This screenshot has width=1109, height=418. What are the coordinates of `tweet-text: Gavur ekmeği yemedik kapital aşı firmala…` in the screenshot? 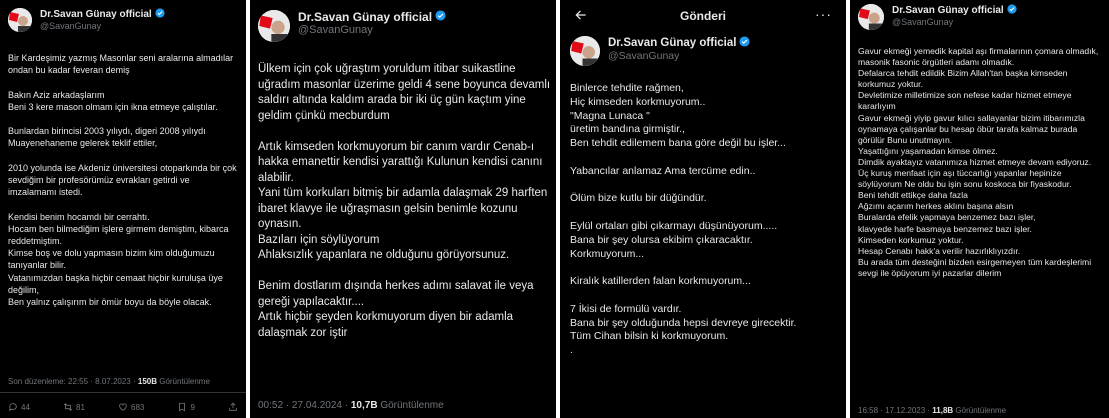 It's located at (978, 162).